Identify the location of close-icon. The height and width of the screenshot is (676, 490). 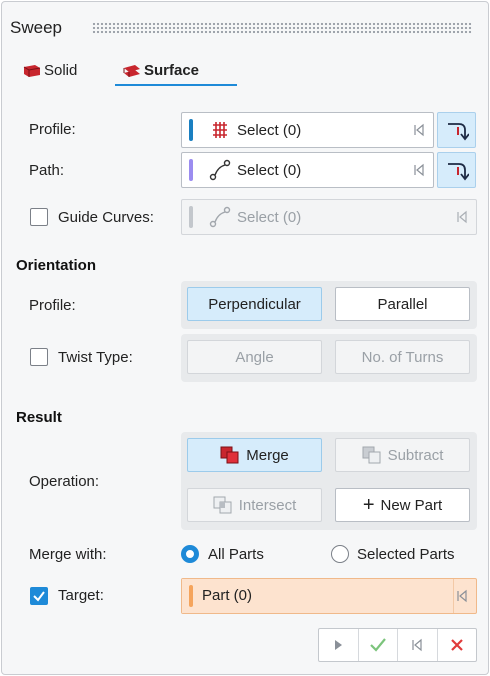
(456, 645).